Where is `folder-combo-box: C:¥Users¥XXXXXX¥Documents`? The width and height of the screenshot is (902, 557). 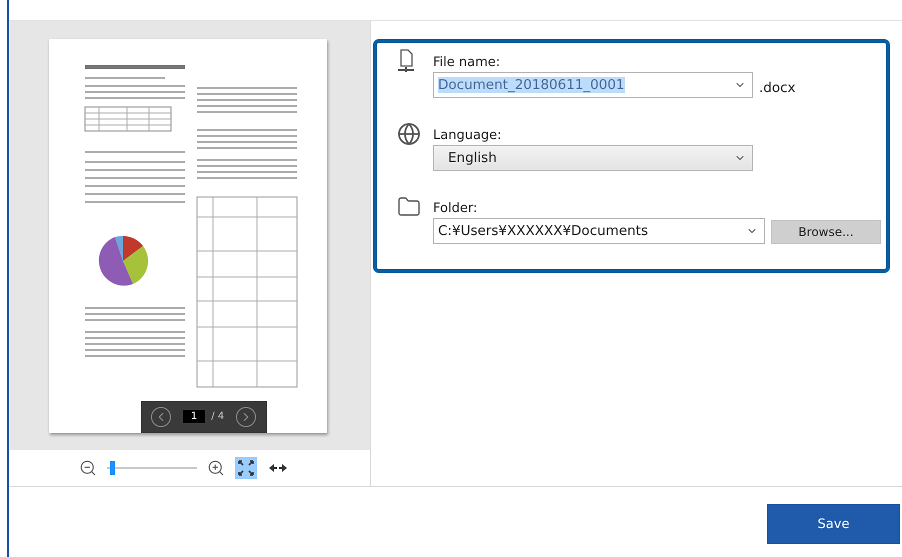
folder-combo-box: C:¥Users¥XXXXXX¥Documents is located at coordinates (599, 231).